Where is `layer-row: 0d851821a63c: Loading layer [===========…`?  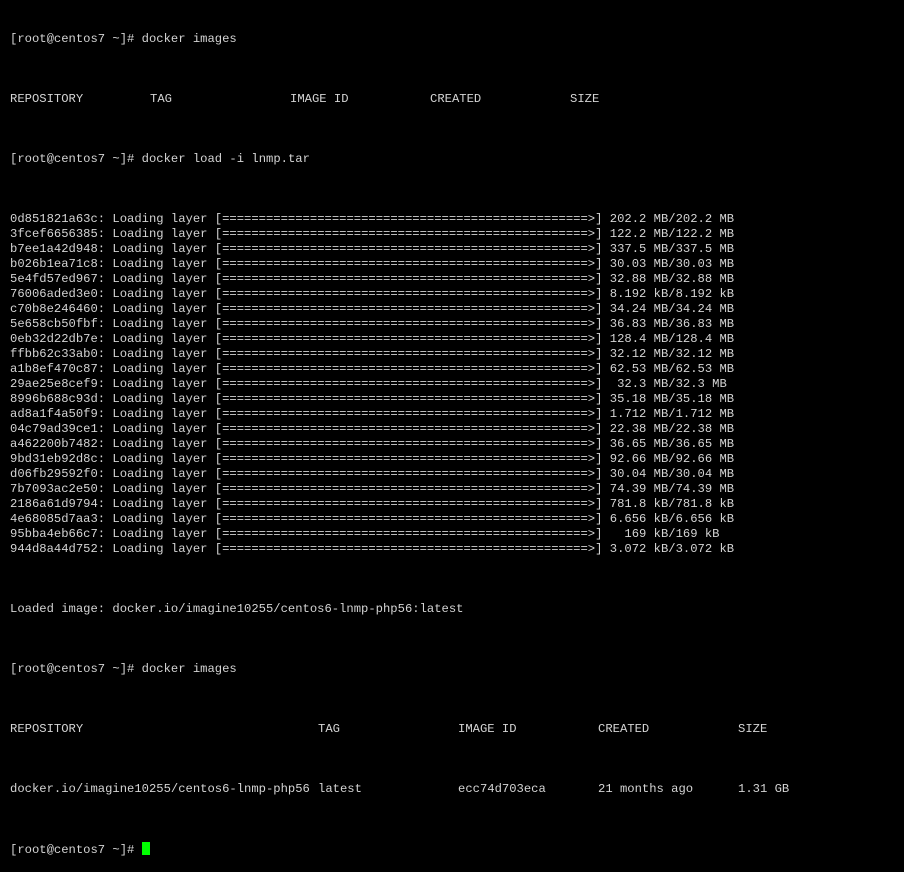 layer-row: 0d851821a63c: Loading layer [===========… is located at coordinates (372, 219).